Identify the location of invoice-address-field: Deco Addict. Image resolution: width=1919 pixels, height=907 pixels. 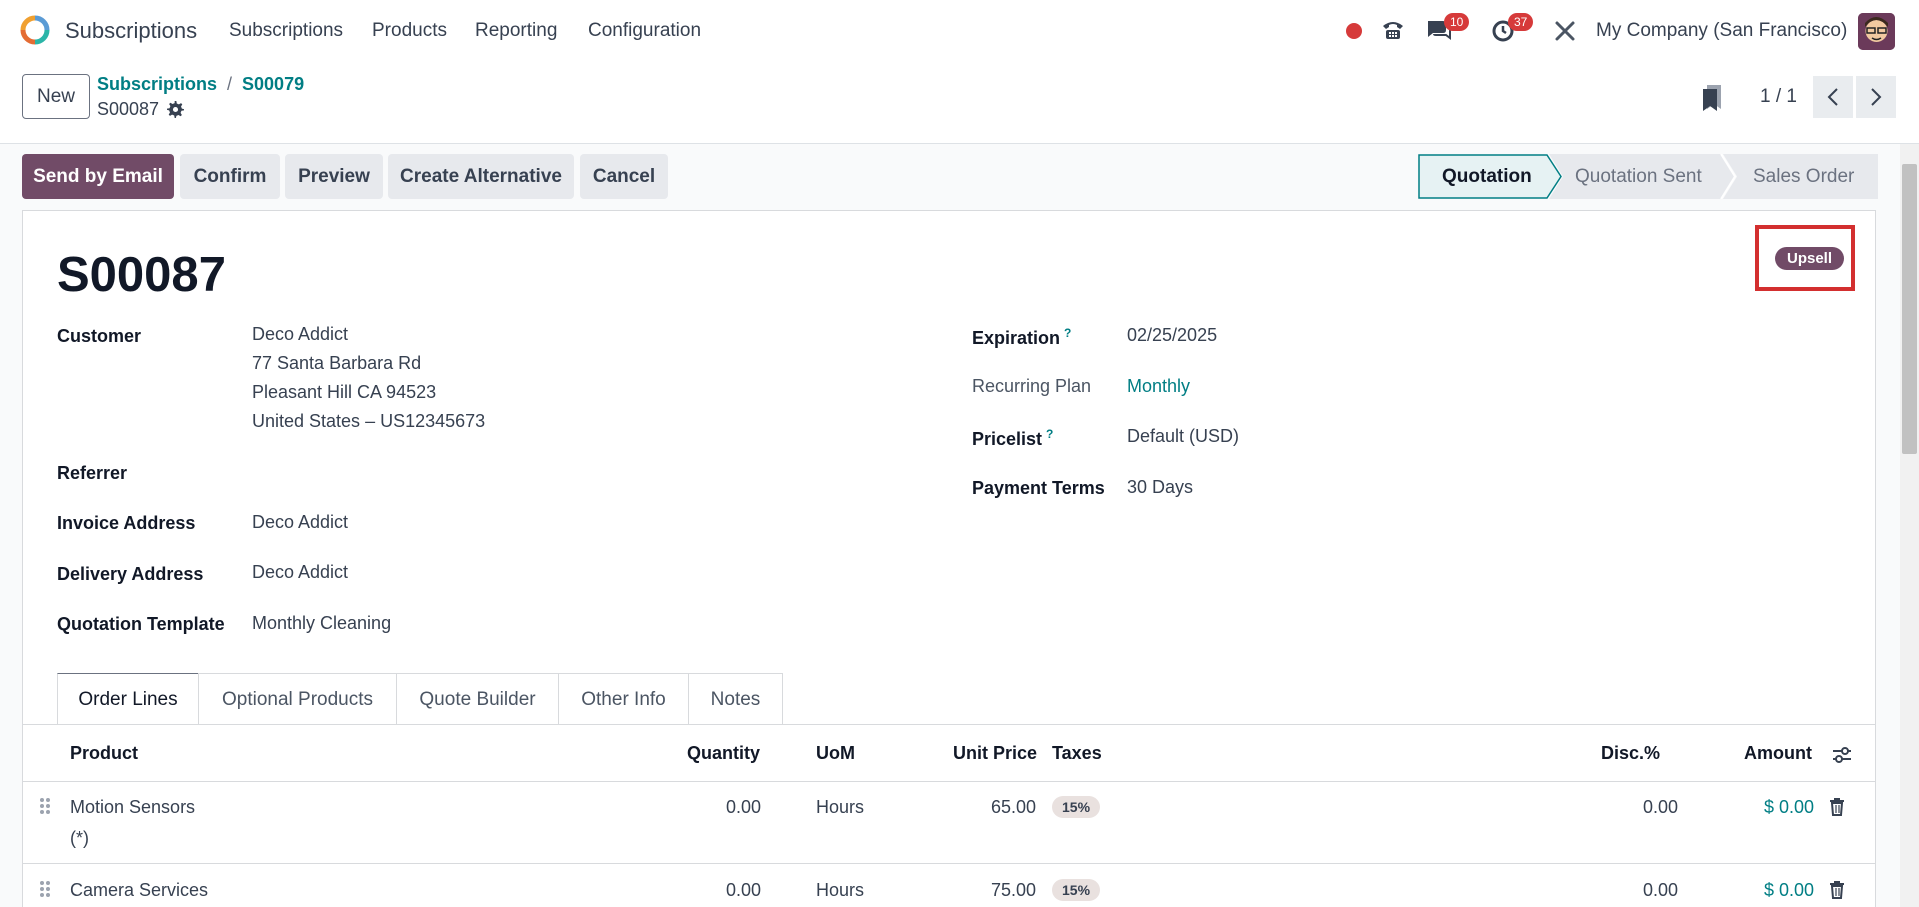
(300, 522).